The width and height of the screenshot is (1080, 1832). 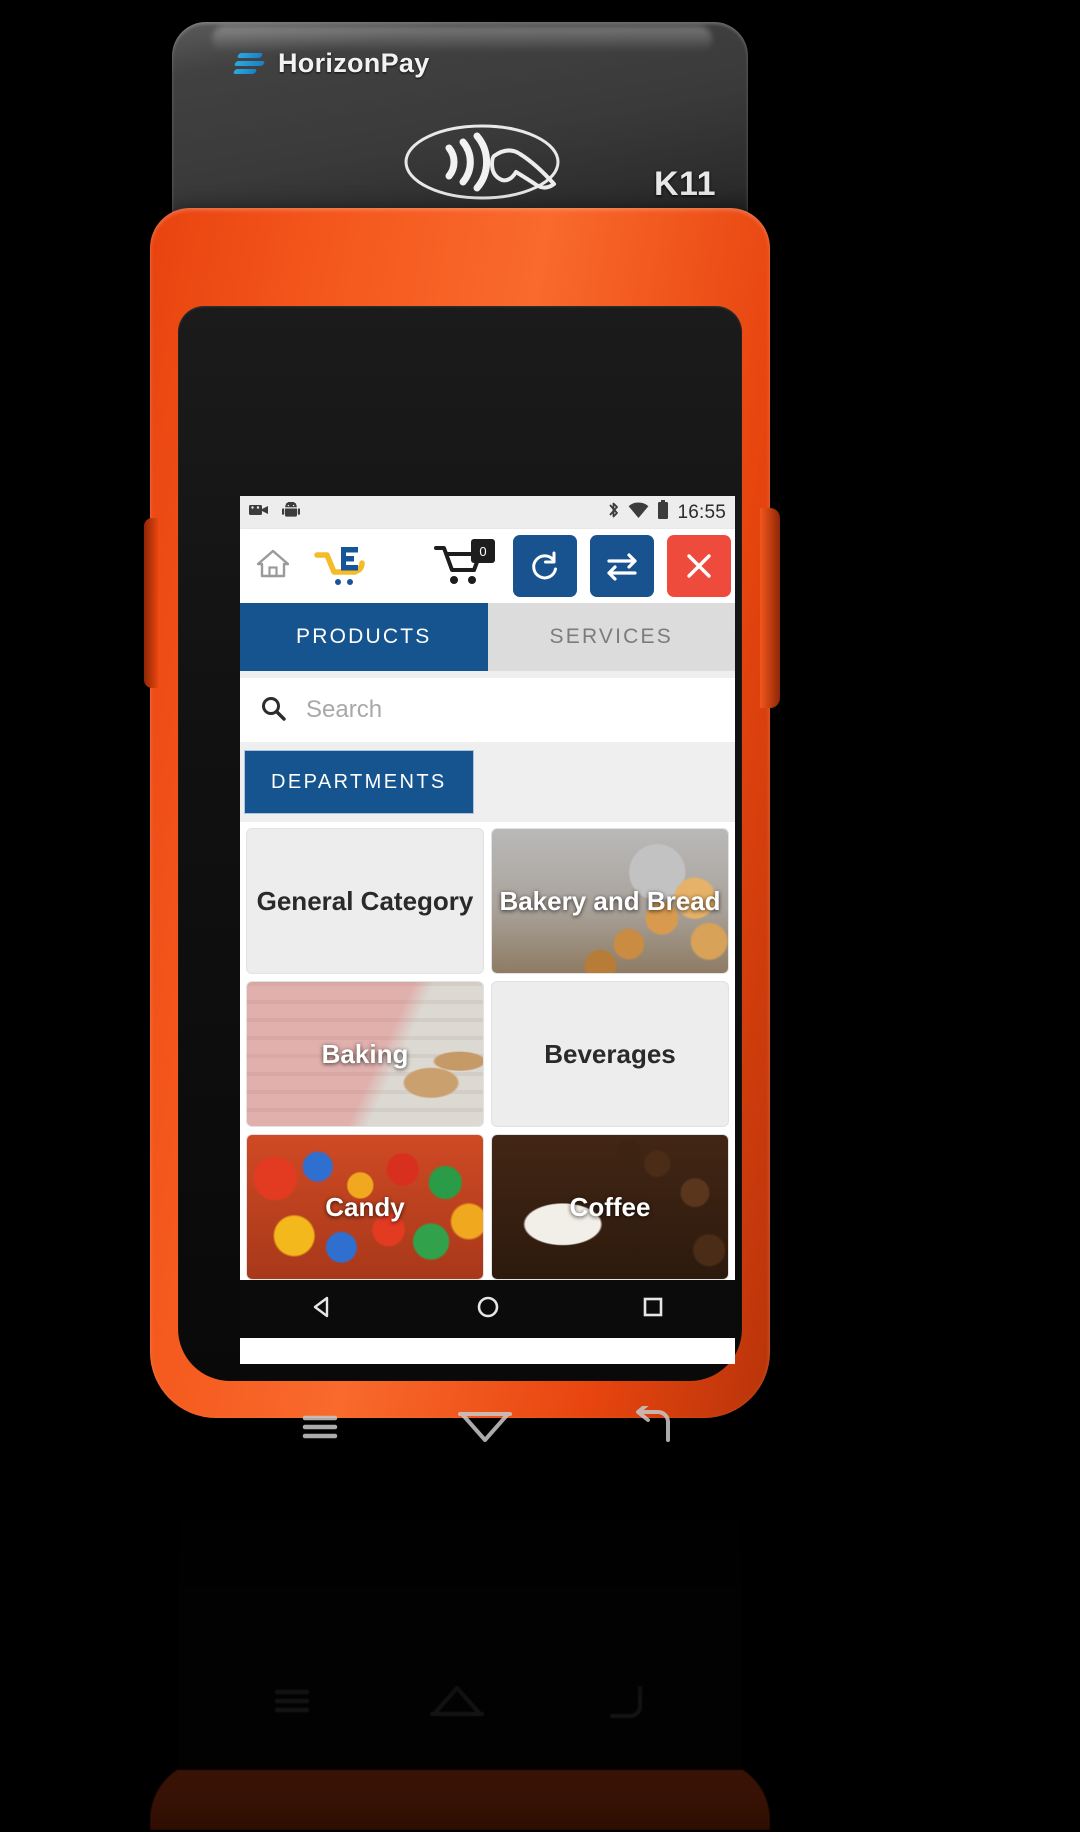 I want to click on department-tile-bakery-and-bread: Bakery and Bread, so click(x=610, y=901).